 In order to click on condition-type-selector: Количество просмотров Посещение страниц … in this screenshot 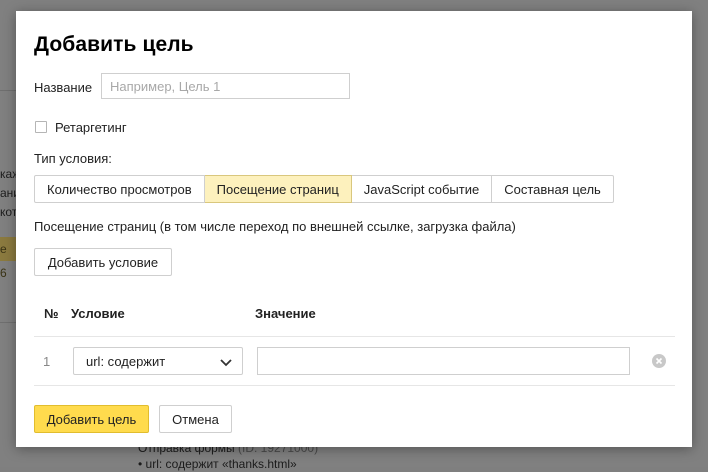, I will do `click(324, 189)`.